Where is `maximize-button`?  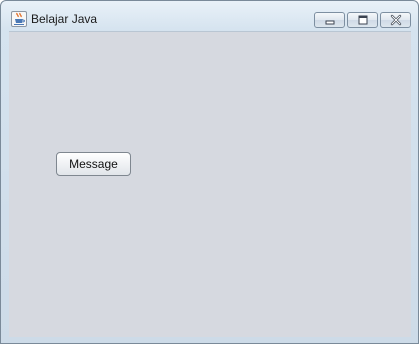
maximize-button is located at coordinates (362, 20).